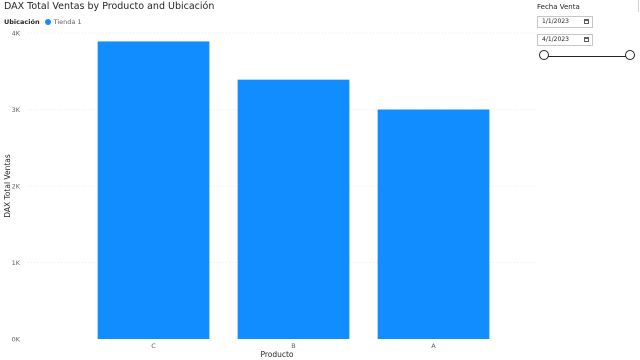 The height and width of the screenshot is (360, 640). Describe the element at coordinates (293, 209) in the screenshot. I see `bar-b` at that location.